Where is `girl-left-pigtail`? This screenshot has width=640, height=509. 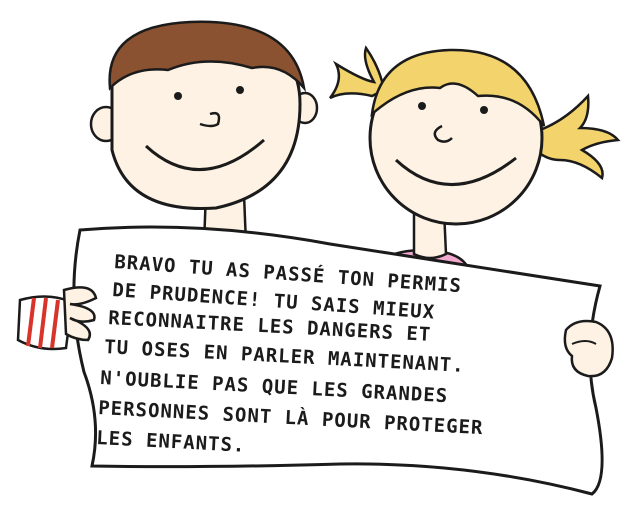 girl-left-pigtail is located at coordinates (357, 72).